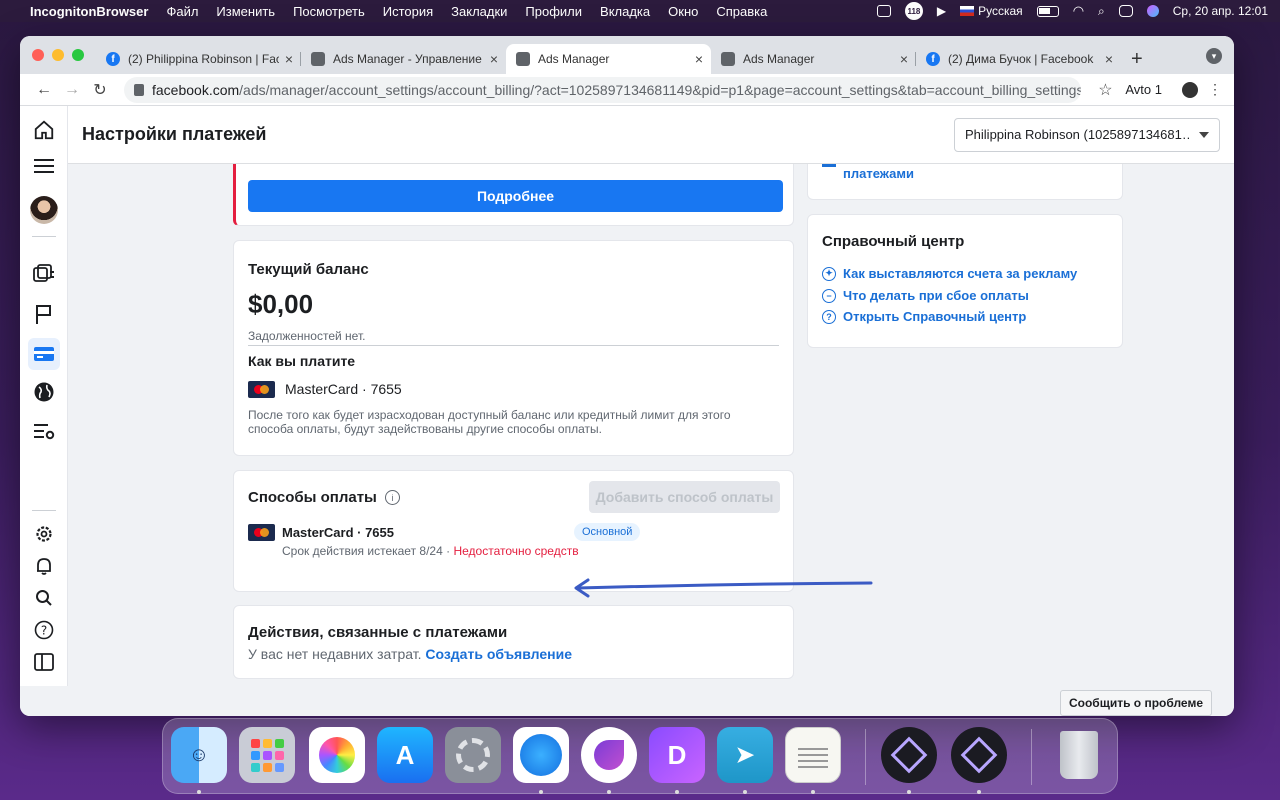 The width and height of the screenshot is (1280, 800). Describe the element at coordinates (44, 566) in the screenshot. I see `bell-icon` at that location.